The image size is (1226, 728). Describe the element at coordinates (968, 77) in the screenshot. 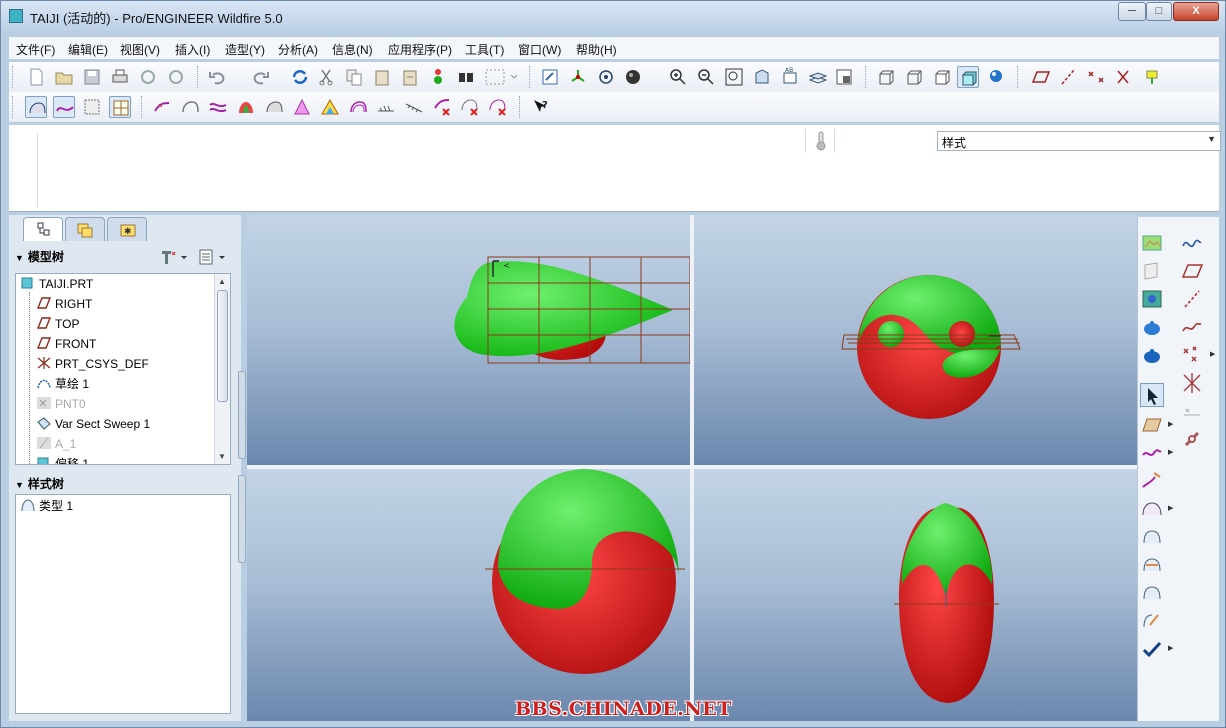

I see `shading-icon` at that location.